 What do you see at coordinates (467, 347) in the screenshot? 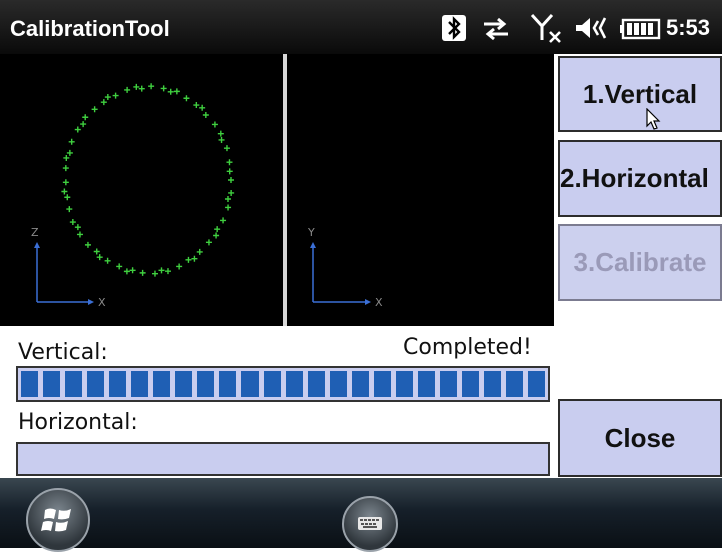
I see `vertical-status-text: Completed!` at bounding box center [467, 347].